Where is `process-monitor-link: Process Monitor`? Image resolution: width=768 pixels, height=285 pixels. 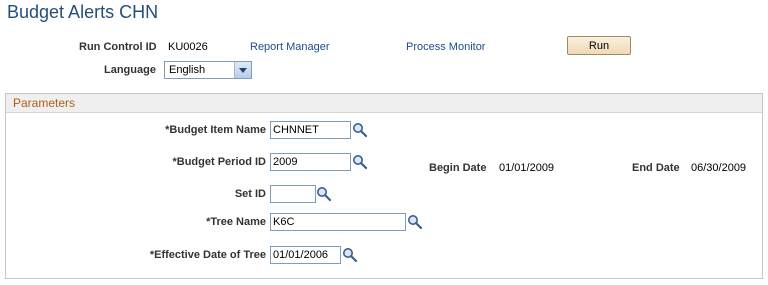
process-monitor-link: Process Monitor is located at coordinates (445, 47).